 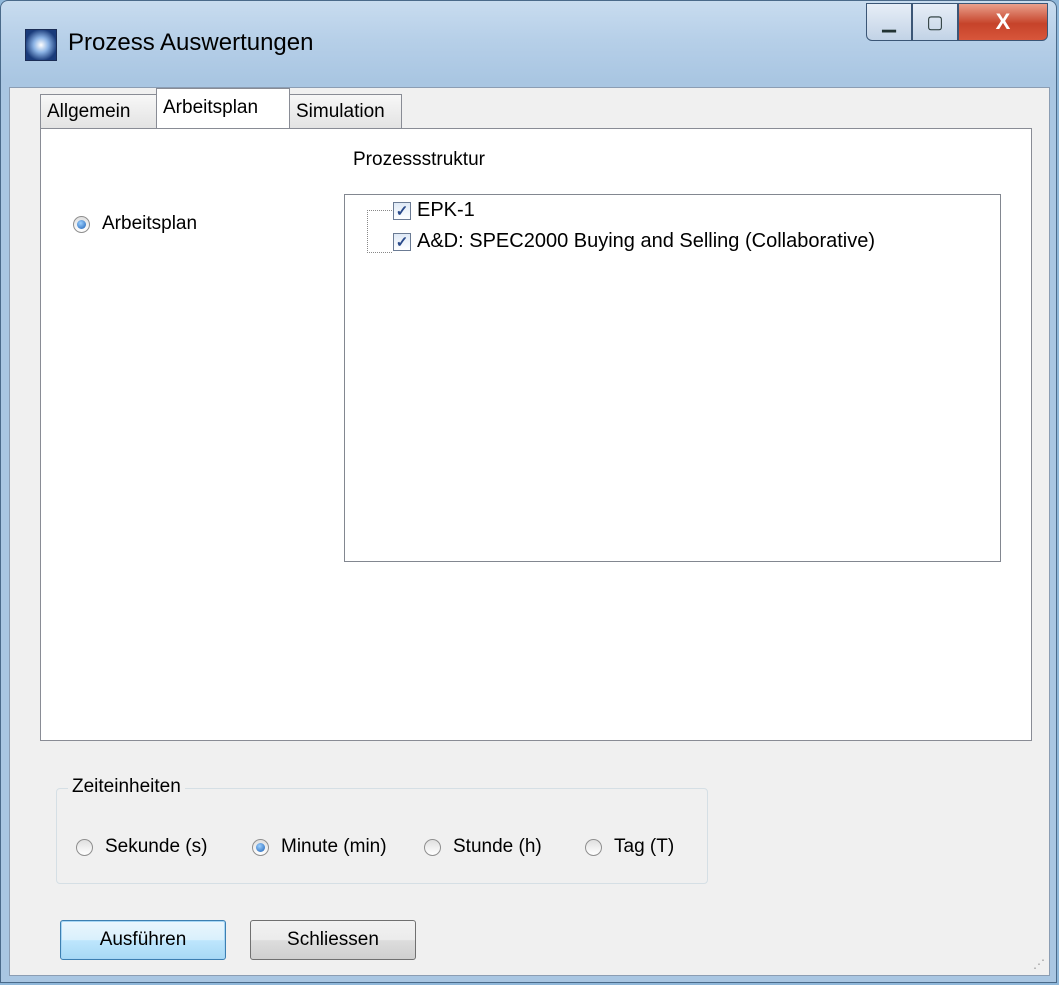 I want to click on radio-sekunde-label: Sekunde (s), so click(x=156, y=846).